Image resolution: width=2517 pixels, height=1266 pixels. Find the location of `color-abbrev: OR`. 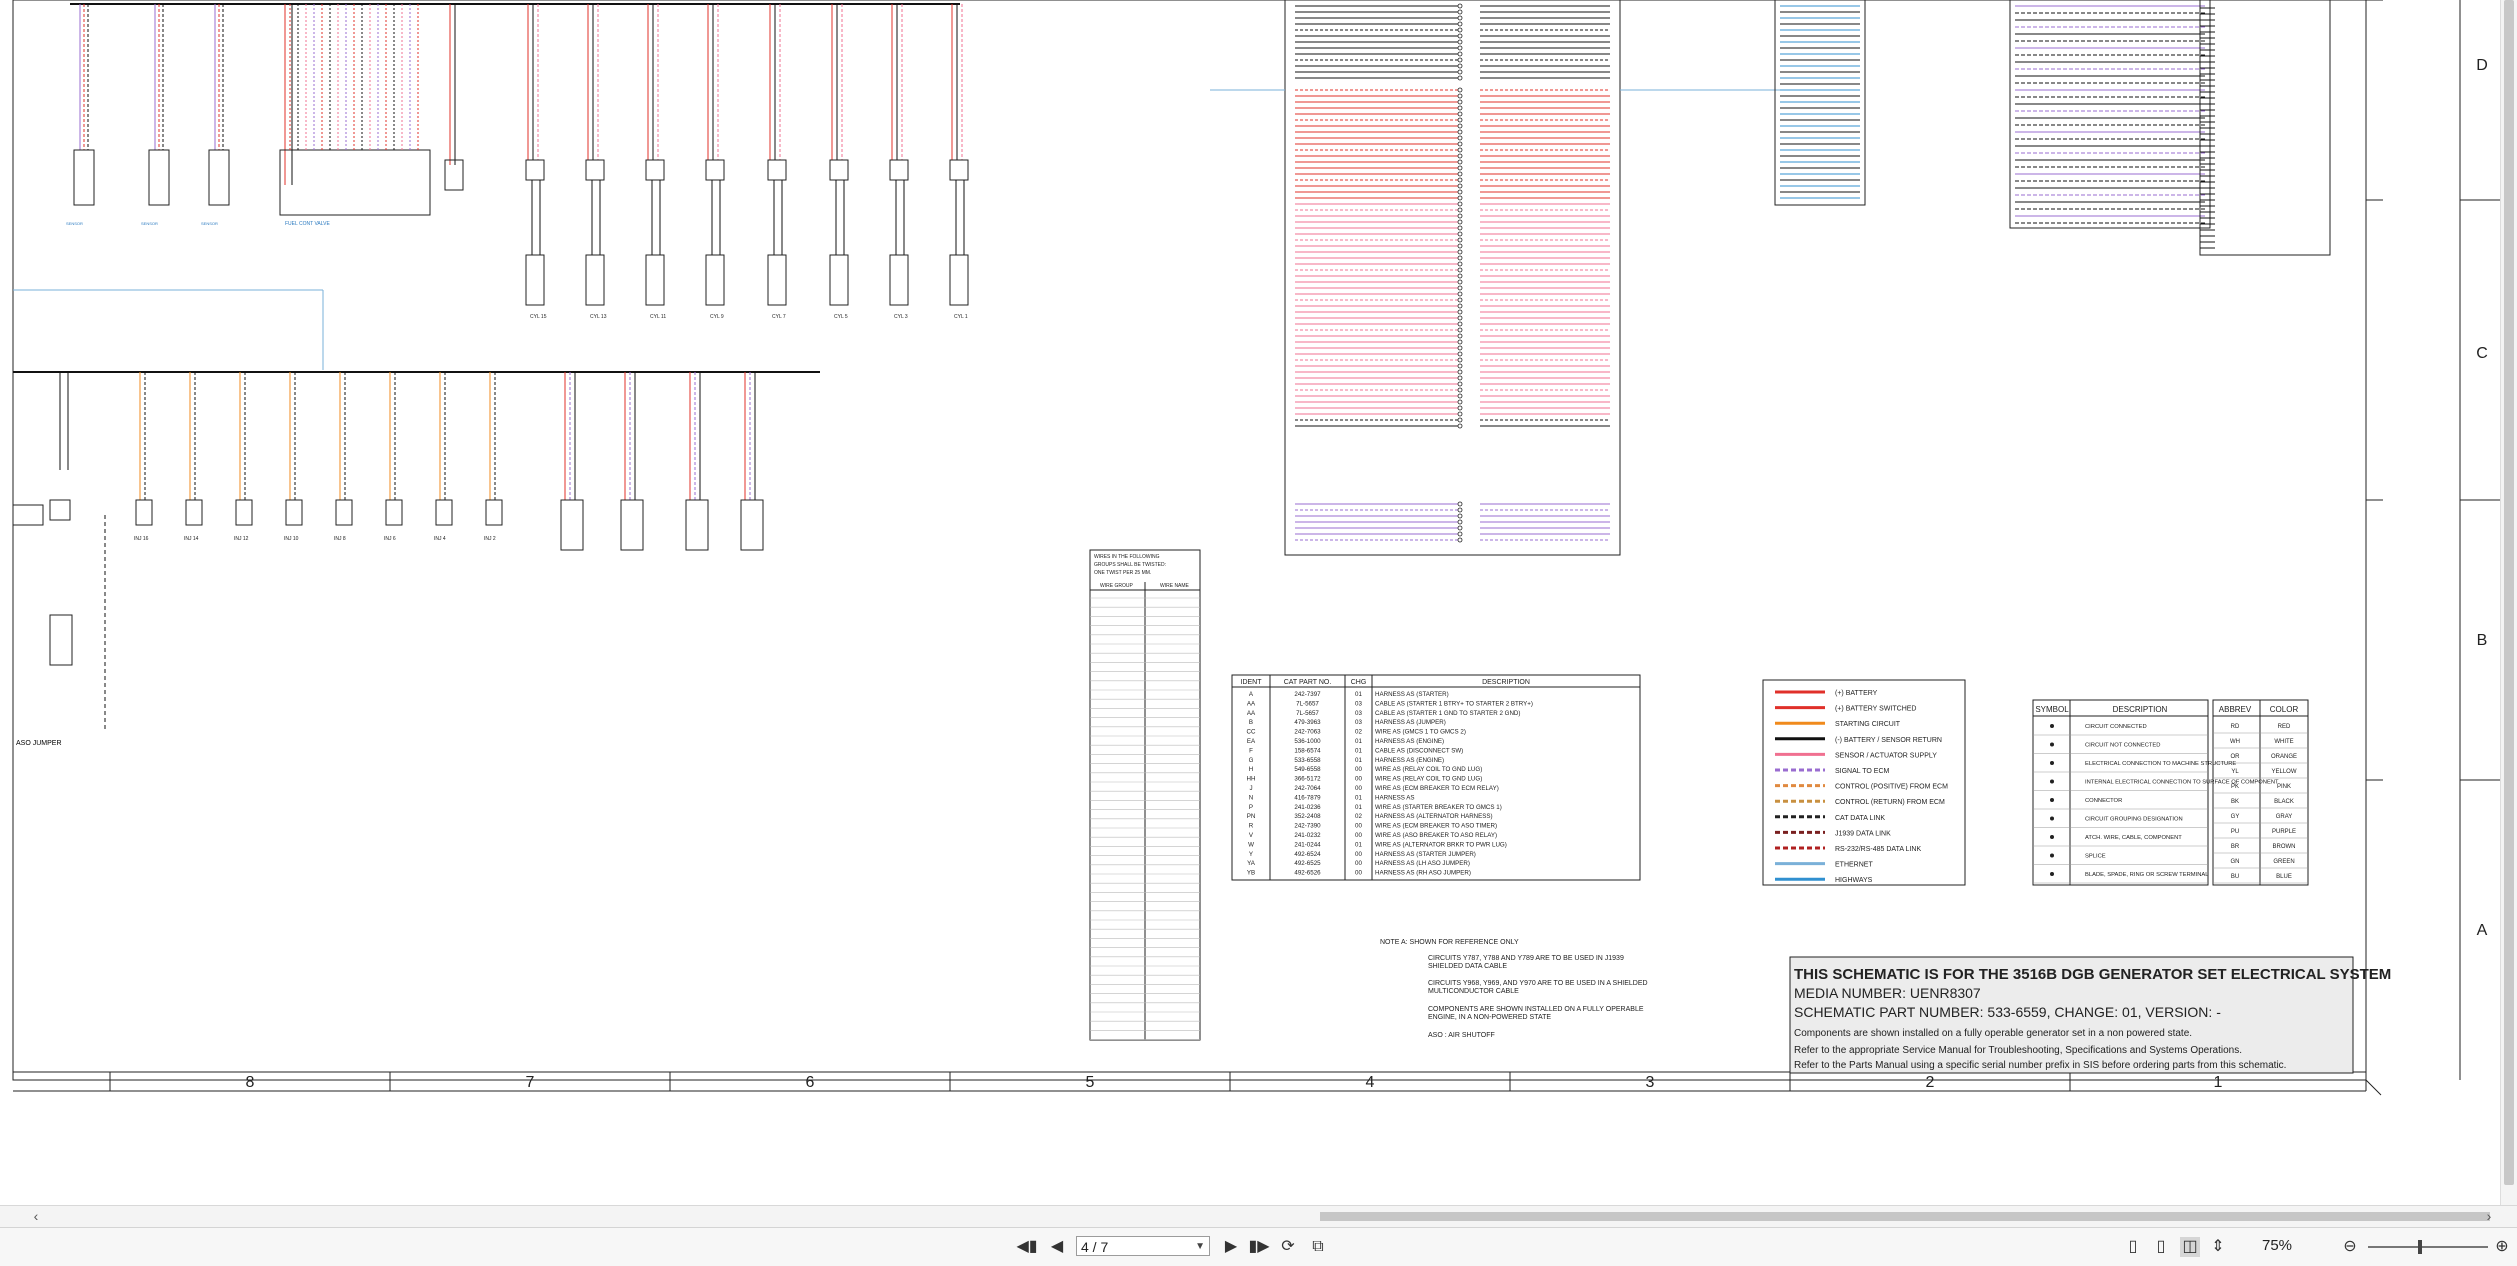

color-abbrev: OR is located at coordinates (2236, 757).